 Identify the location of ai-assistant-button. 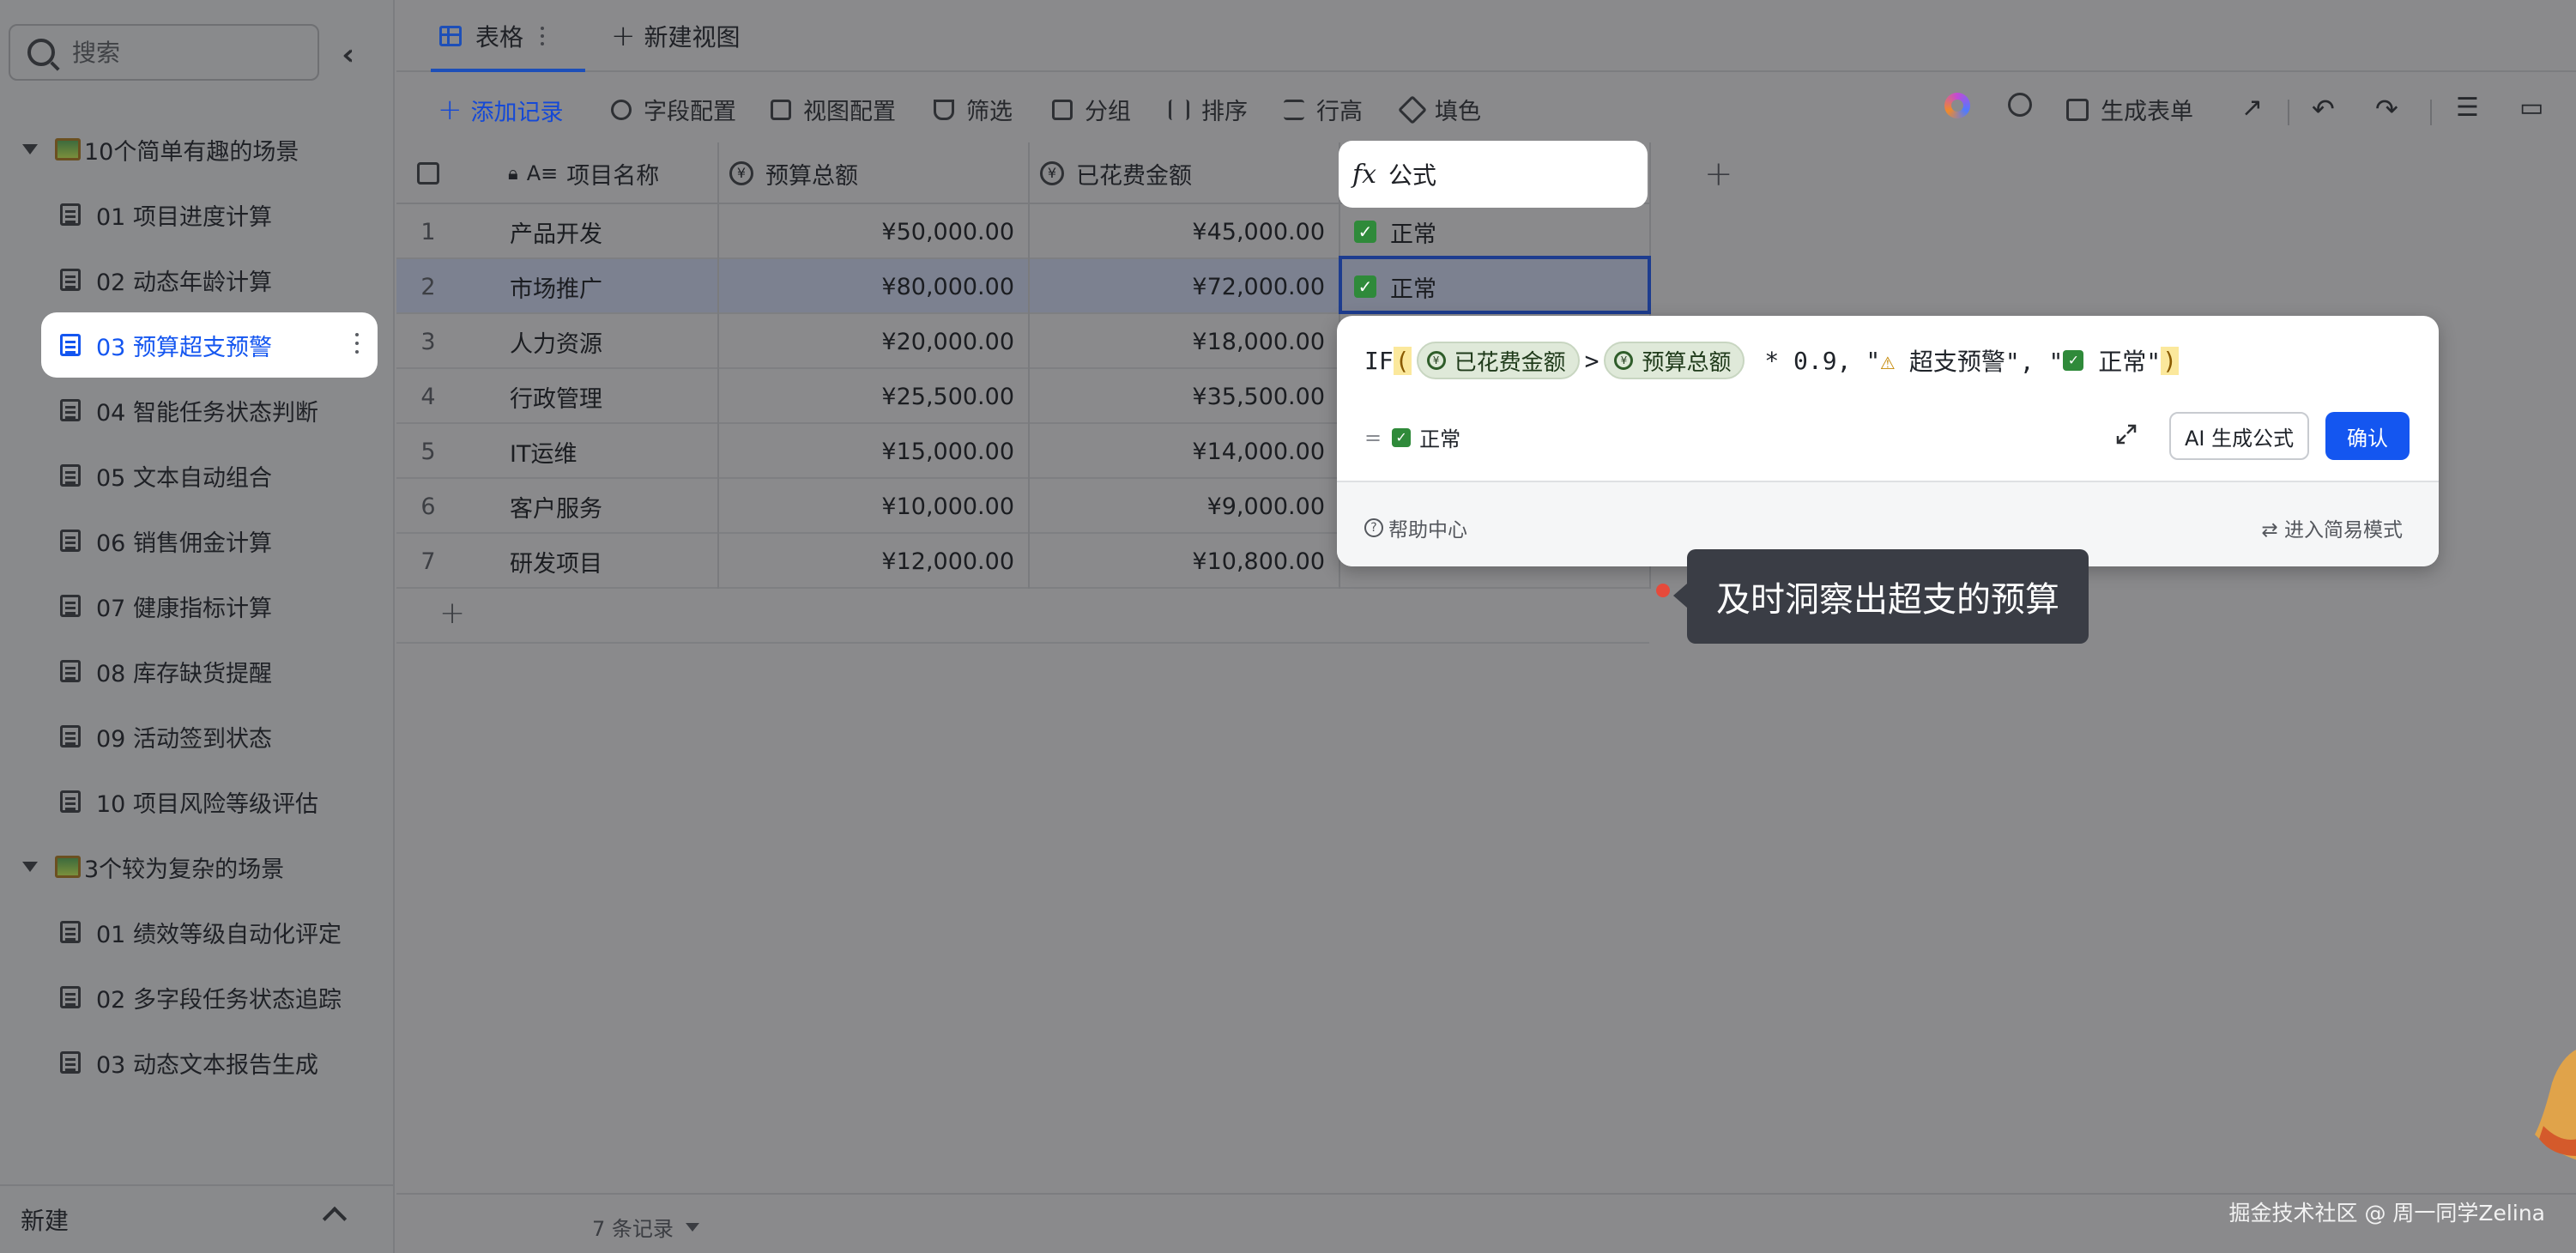
(1957, 105).